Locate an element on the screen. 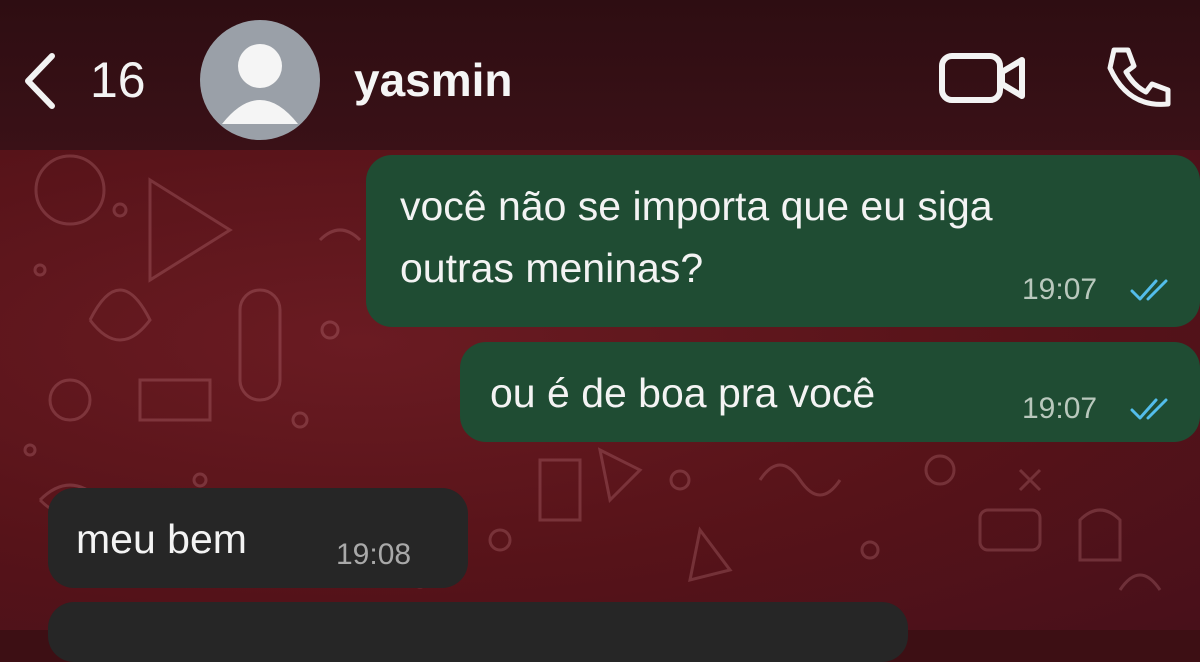 The width and height of the screenshot is (1200, 662). incoming-message-partial is located at coordinates (478, 632).